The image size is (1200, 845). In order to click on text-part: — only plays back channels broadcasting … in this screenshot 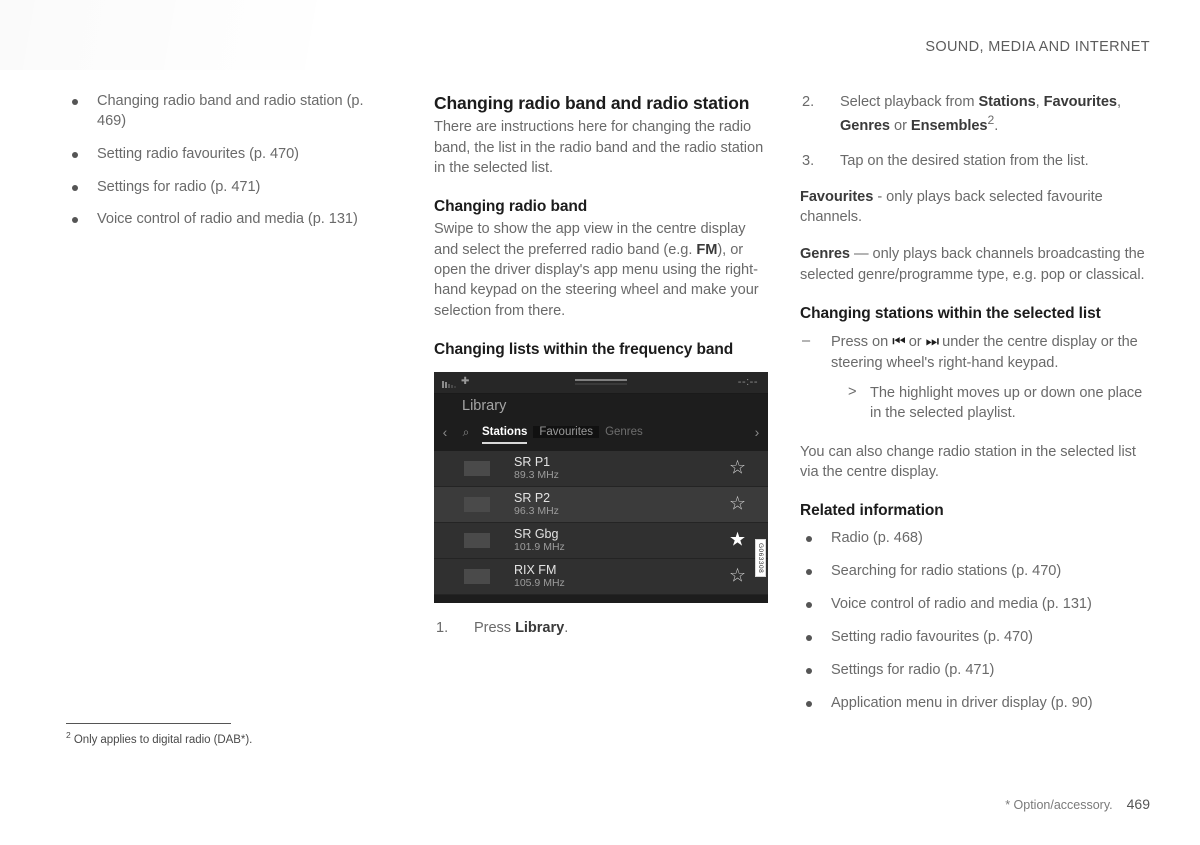, I will do `click(972, 264)`.